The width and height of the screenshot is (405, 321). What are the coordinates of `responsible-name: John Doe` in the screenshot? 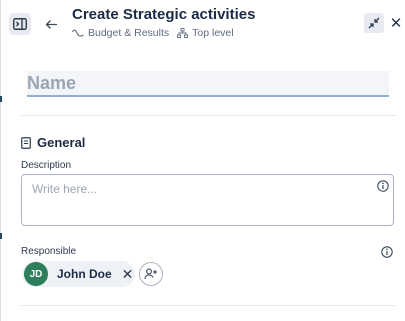 It's located at (84, 274).